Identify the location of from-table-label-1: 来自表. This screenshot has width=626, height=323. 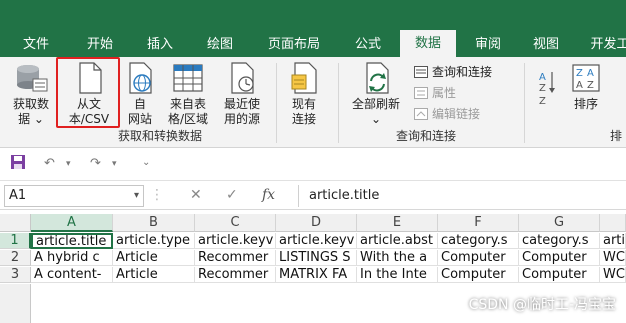
(187, 104).